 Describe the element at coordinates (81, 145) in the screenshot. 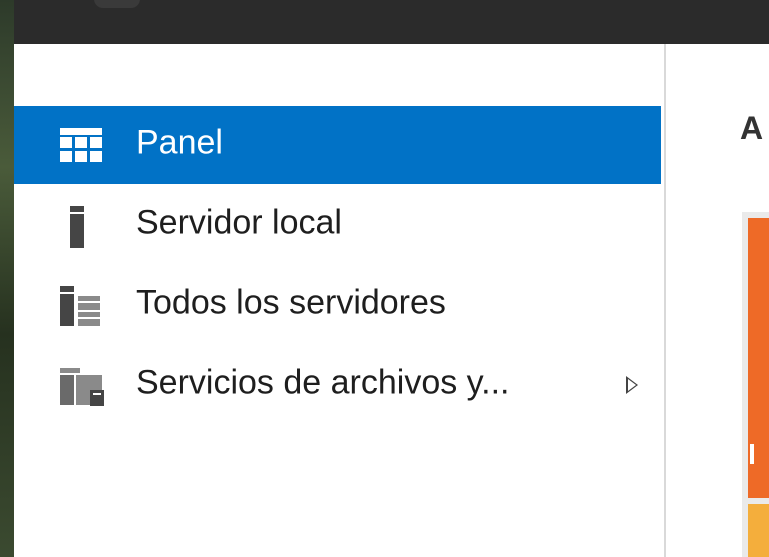

I see `dashboard-icon` at that location.